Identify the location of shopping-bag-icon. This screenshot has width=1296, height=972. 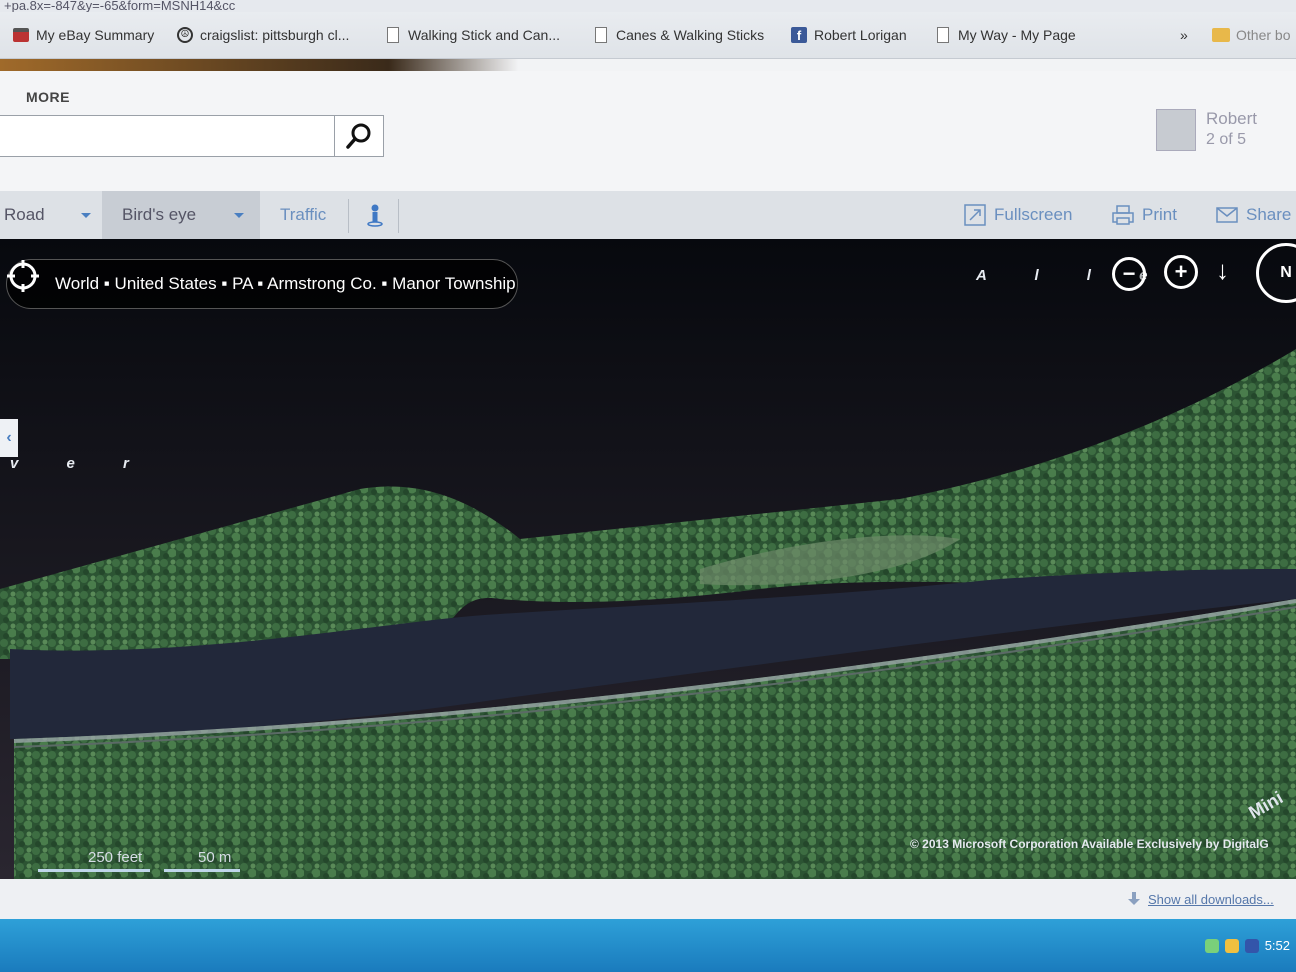
(21, 35).